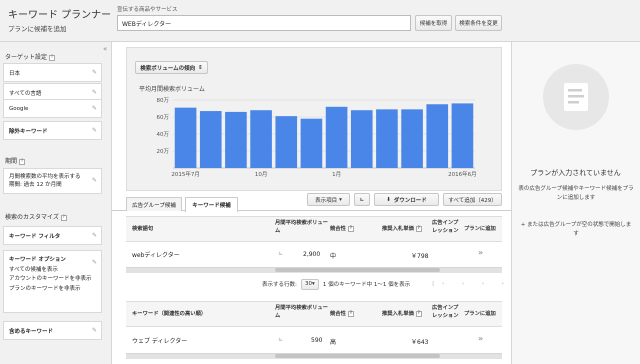 This screenshot has height=364, width=640. I want to click on app-subtitle: プランに候補を追加, so click(37, 29).